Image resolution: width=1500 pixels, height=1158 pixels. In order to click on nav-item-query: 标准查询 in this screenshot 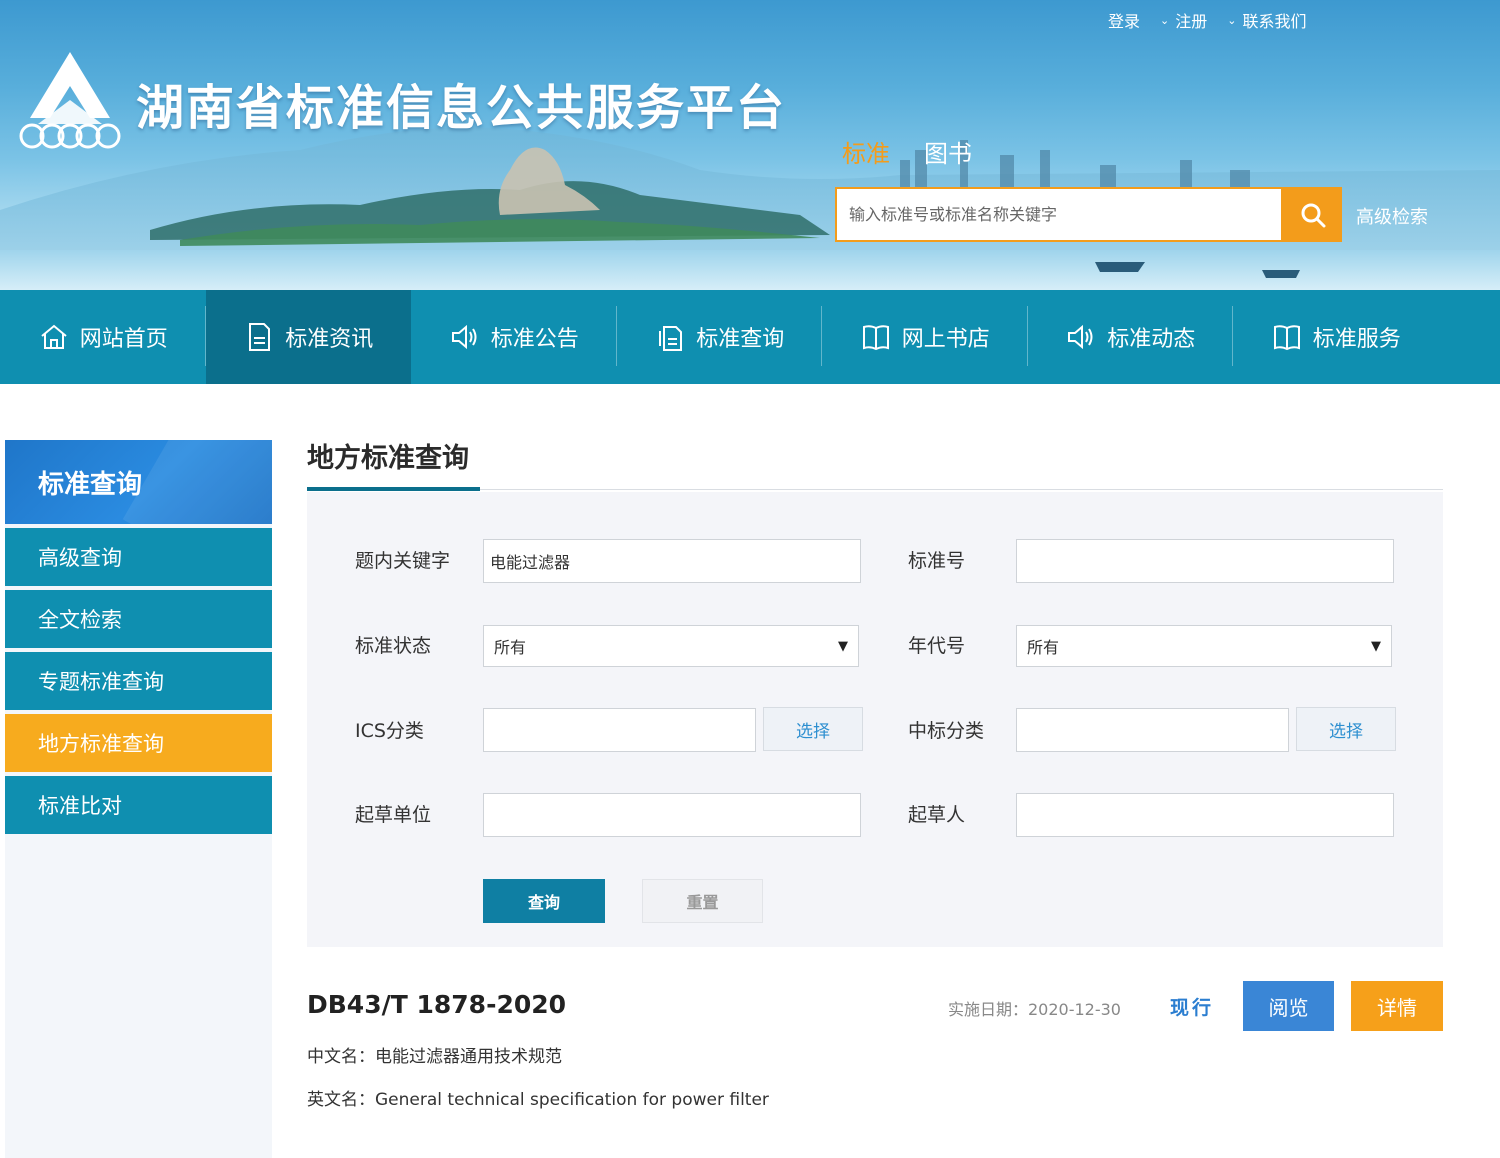, I will do `click(719, 337)`.